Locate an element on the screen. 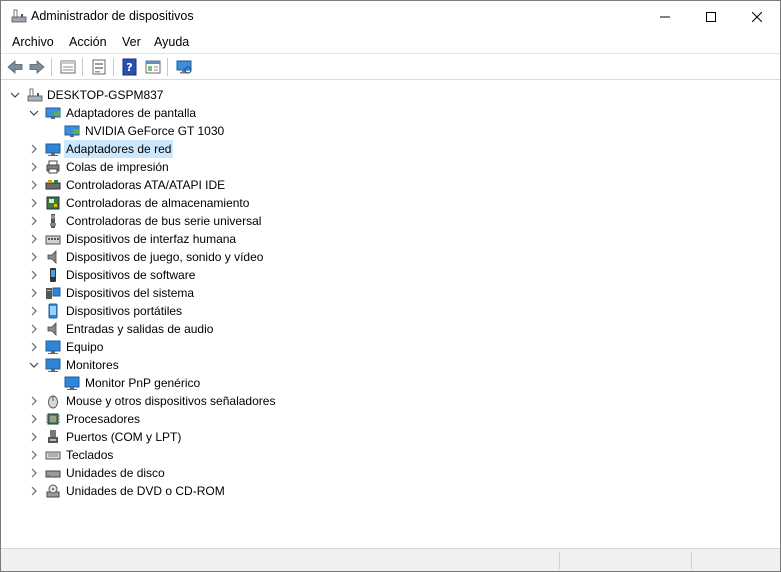  forward-button is located at coordinates (37, 67).